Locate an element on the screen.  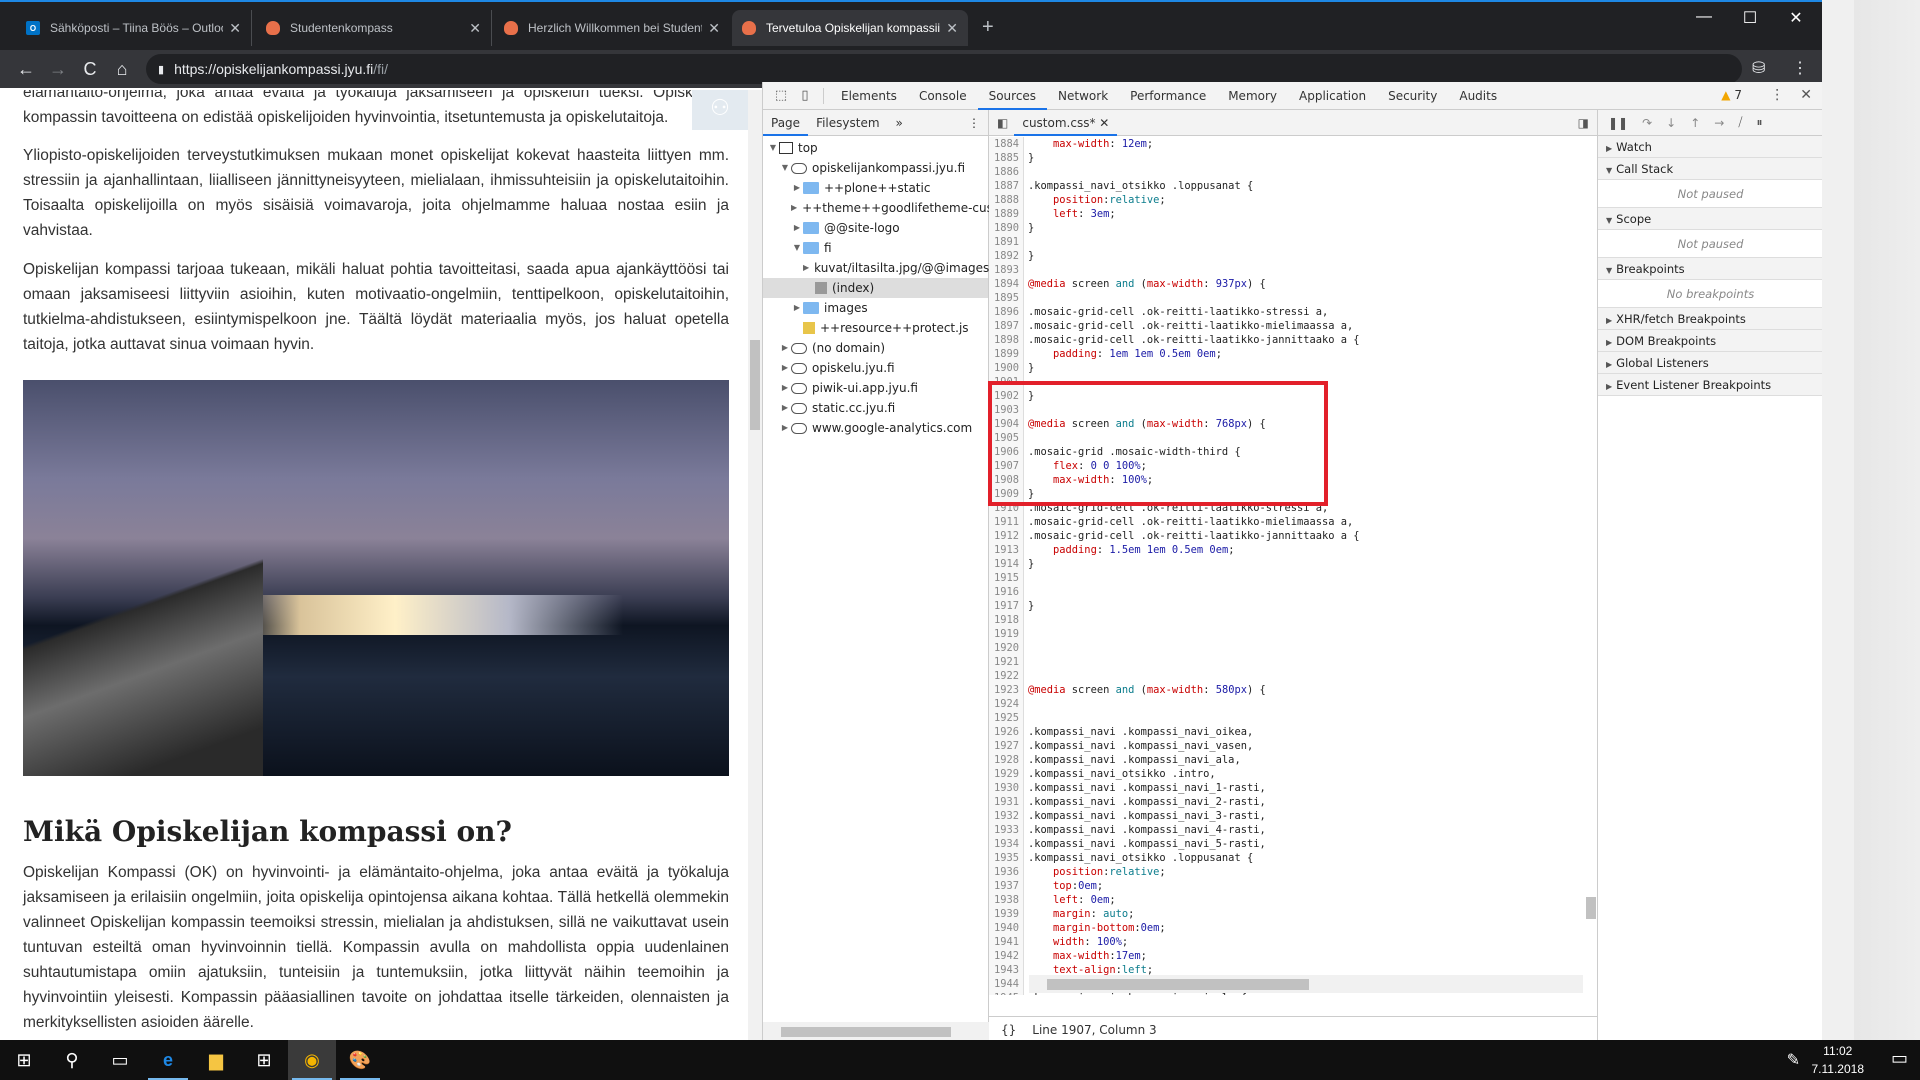
forward-button: → is located at coordinates (58, 69).